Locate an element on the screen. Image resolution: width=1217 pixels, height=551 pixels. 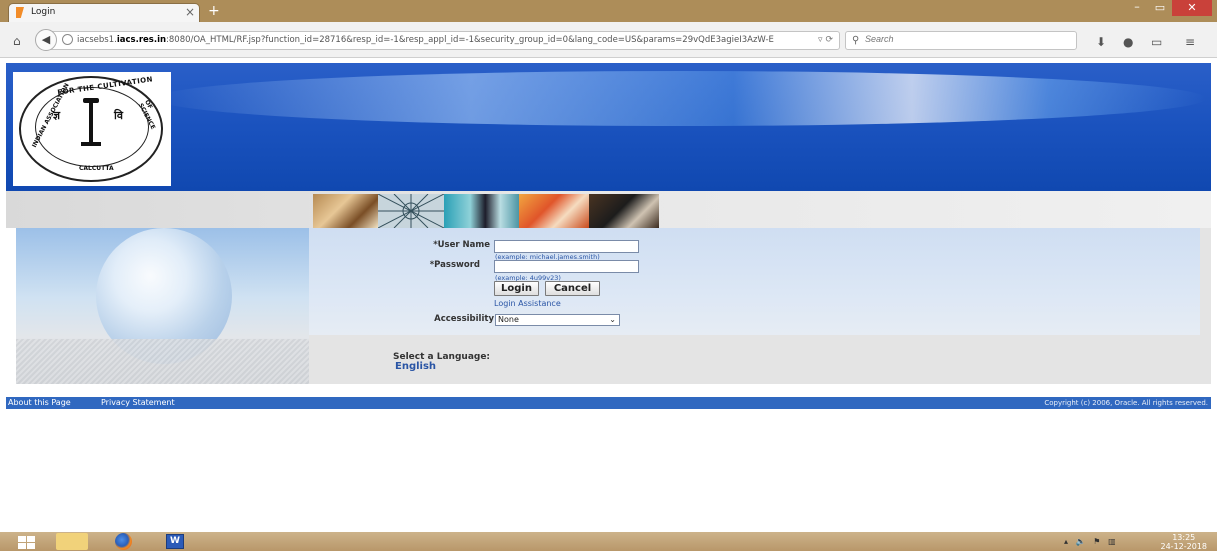
username-label: *User Name is located at coordinates (461, 245).